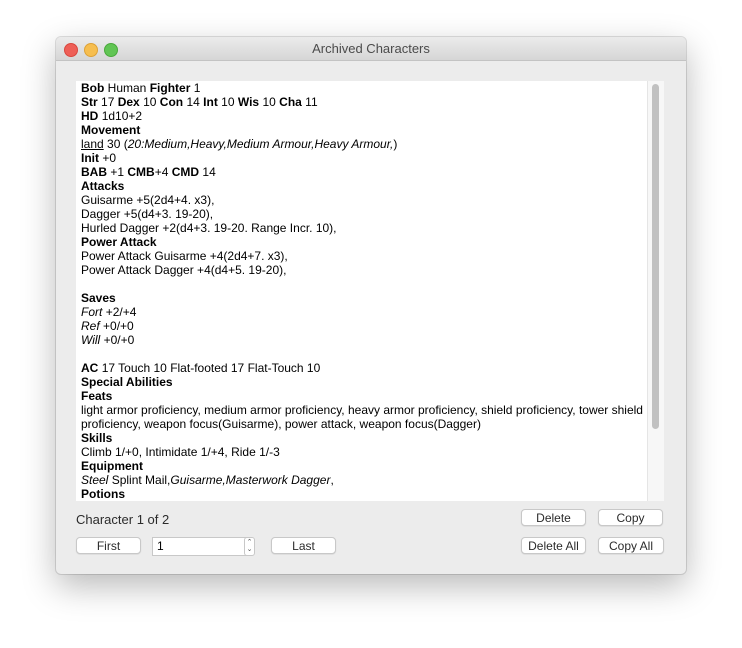 This screenshot has height=648, width=742. I want to click on initiative-line: Init +0, so click(366, 158).